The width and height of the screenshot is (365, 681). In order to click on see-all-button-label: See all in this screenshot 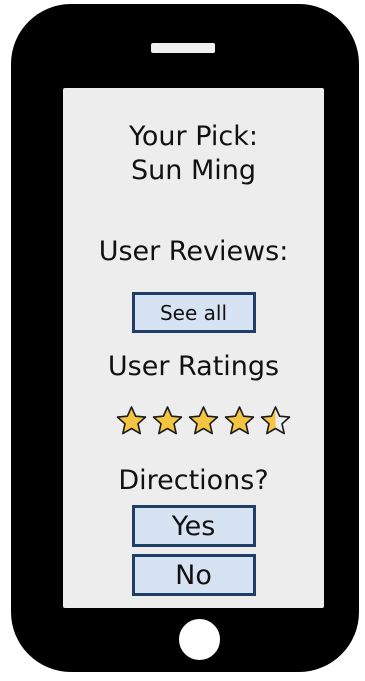, I will do `click(193, 312)`.